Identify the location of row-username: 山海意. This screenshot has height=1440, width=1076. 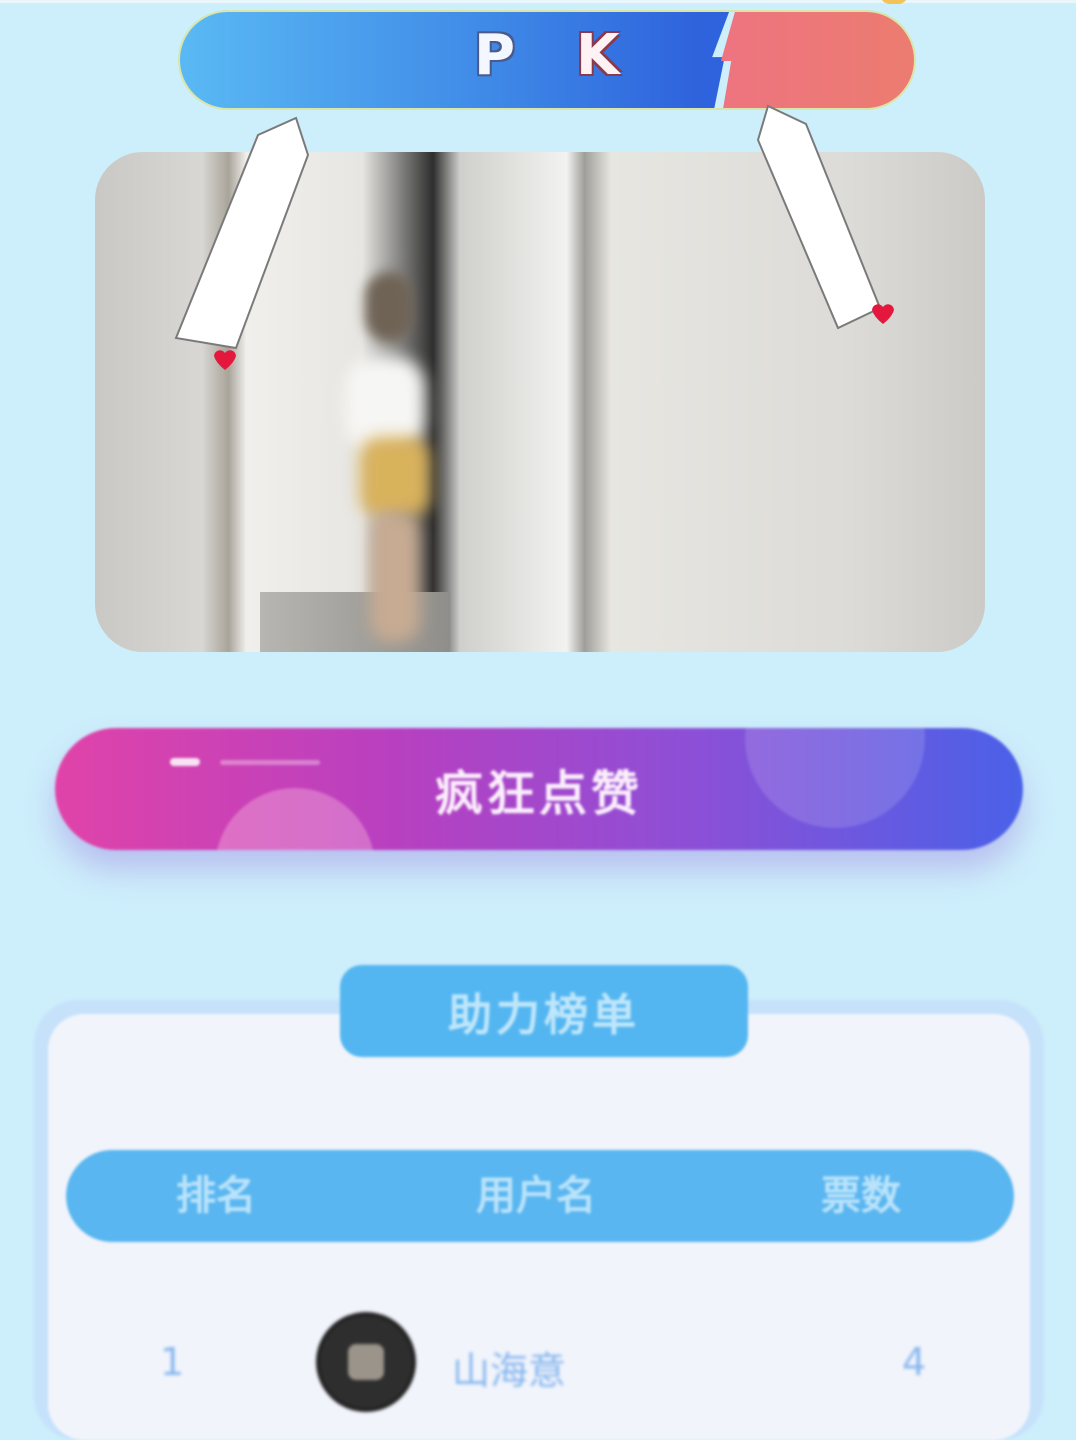
(509, 1371).